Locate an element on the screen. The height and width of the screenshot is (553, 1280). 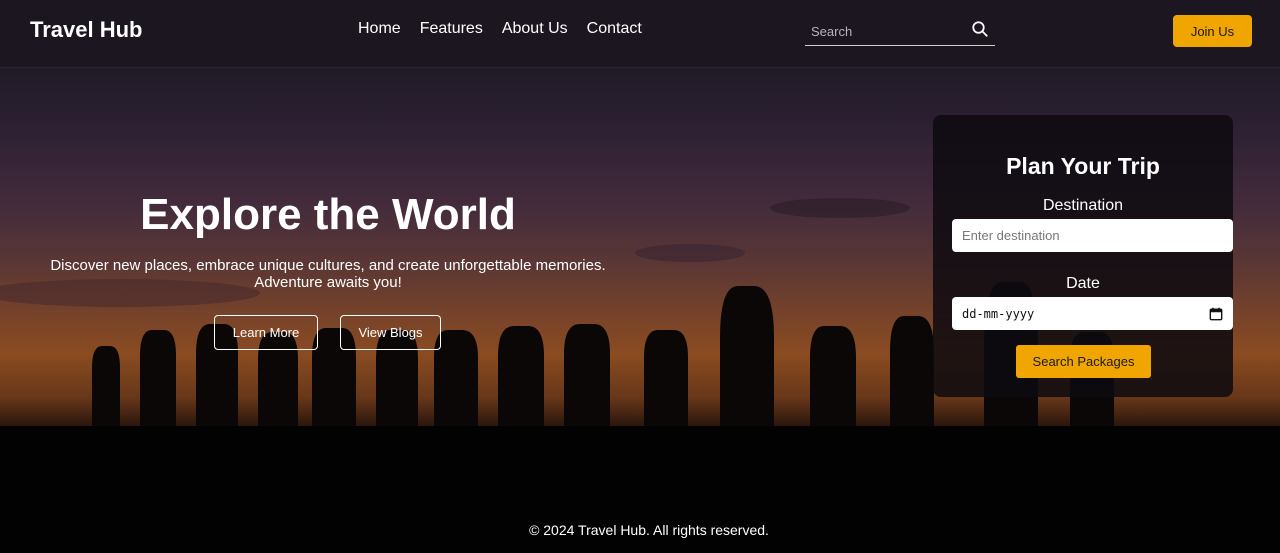
search-bar is located at coordinates (900, 31).